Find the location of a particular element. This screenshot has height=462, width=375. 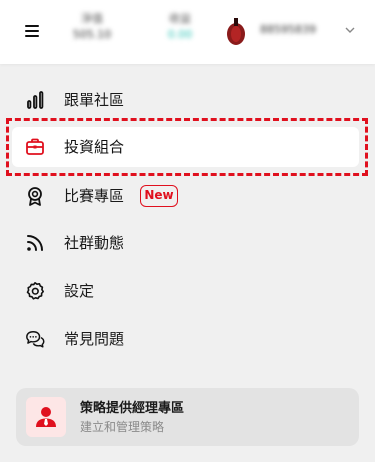

equity-stat: 淨值 505.10 is located at coordinates (92, 28).